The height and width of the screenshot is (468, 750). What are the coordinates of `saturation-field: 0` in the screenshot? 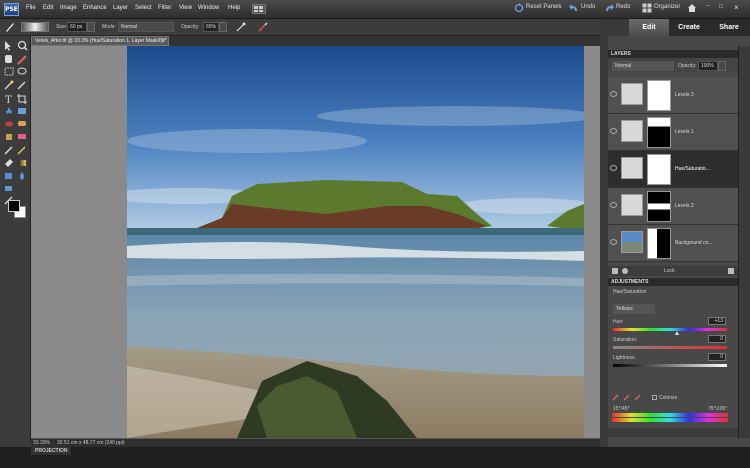 It's located at (717, 339).